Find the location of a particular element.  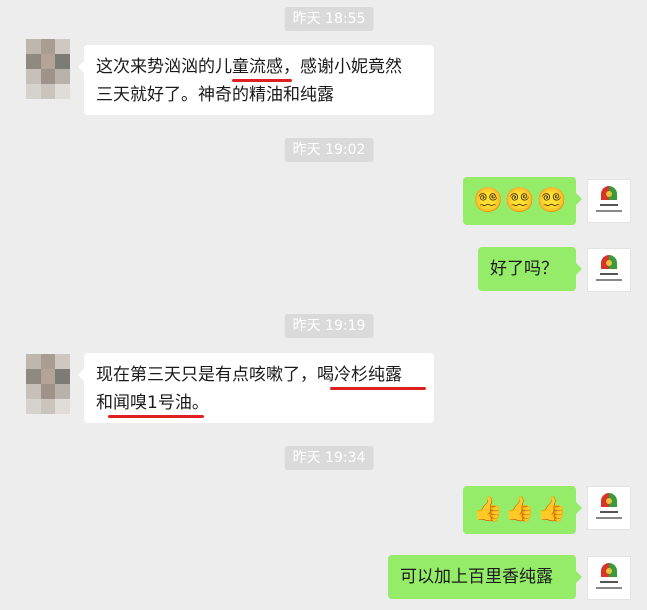

message-text: 好了吗？ is located at coordinates (524, 269).